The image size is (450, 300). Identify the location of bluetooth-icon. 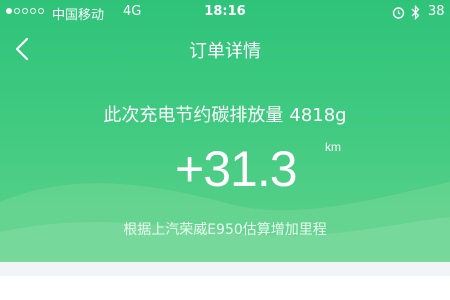
(415, 12).